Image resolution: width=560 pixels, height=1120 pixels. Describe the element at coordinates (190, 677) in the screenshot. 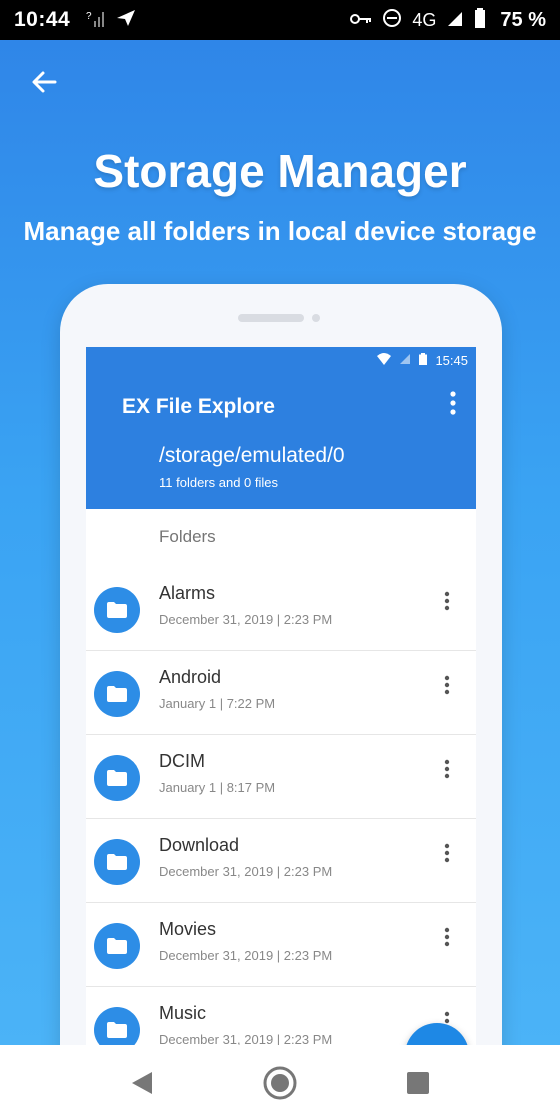

I see `folder-name: Android` at that location.